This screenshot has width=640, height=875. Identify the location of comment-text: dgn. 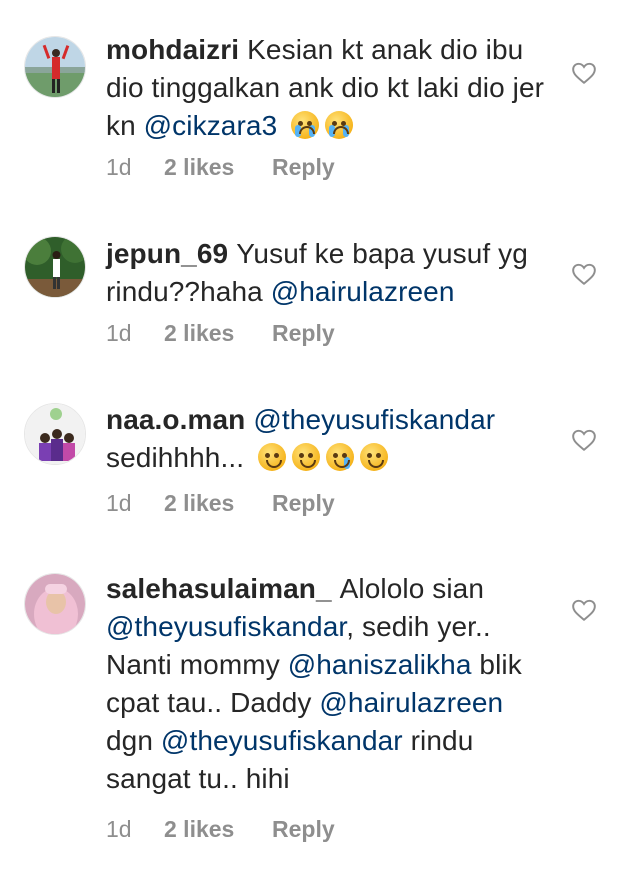
(130, 740).